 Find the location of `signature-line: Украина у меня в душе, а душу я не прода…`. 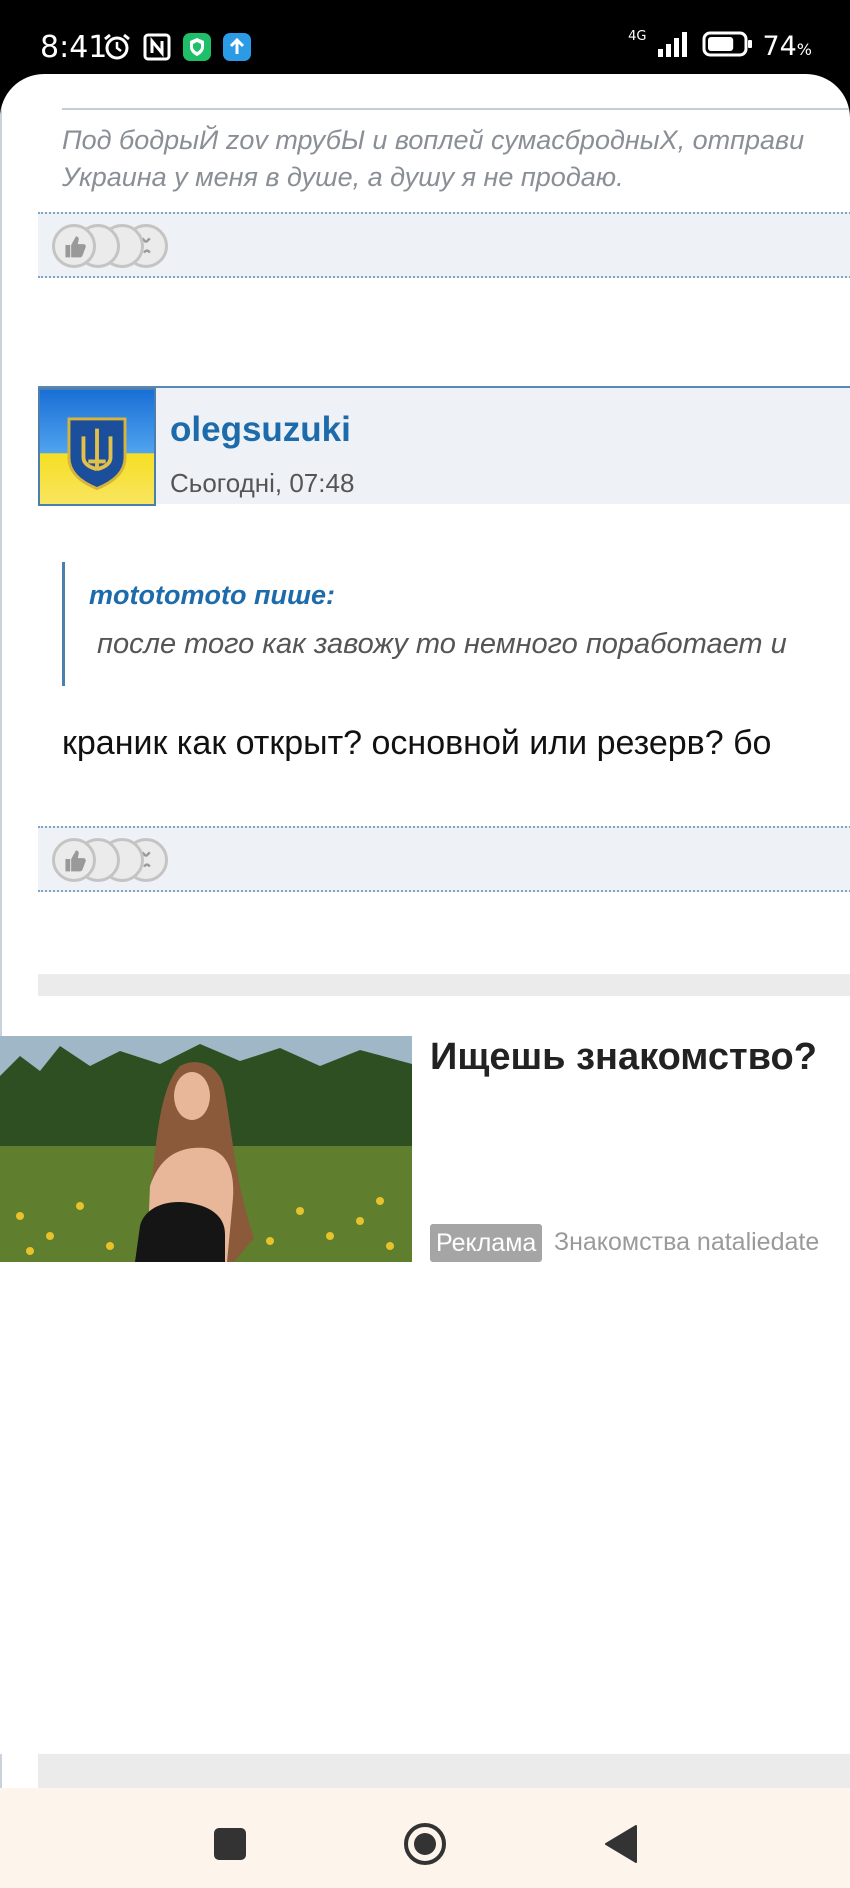

signature-line: Украина у меня в душе, а душу я не прода… is located at coordinates (343, 177).